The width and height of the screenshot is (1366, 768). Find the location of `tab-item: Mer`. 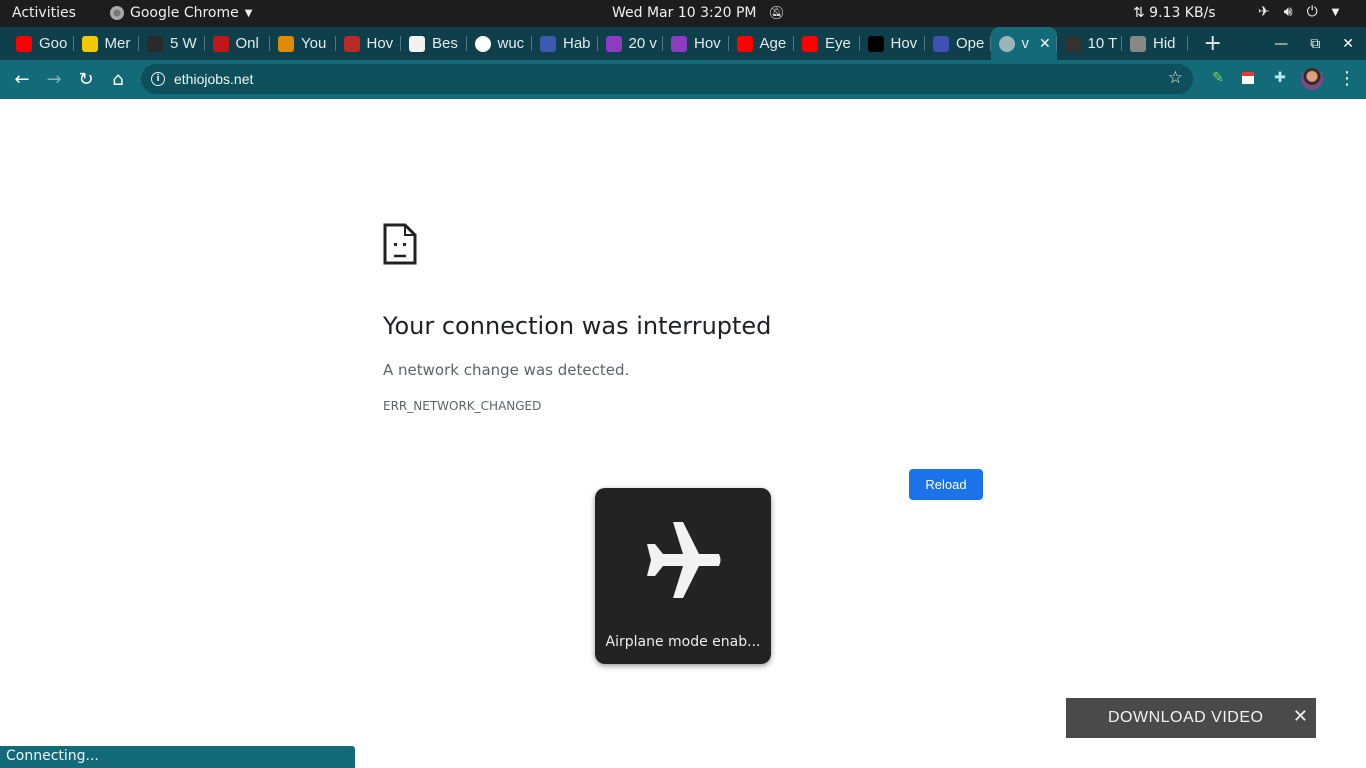

tab-item: Mer is located at coordinates (107, 43).